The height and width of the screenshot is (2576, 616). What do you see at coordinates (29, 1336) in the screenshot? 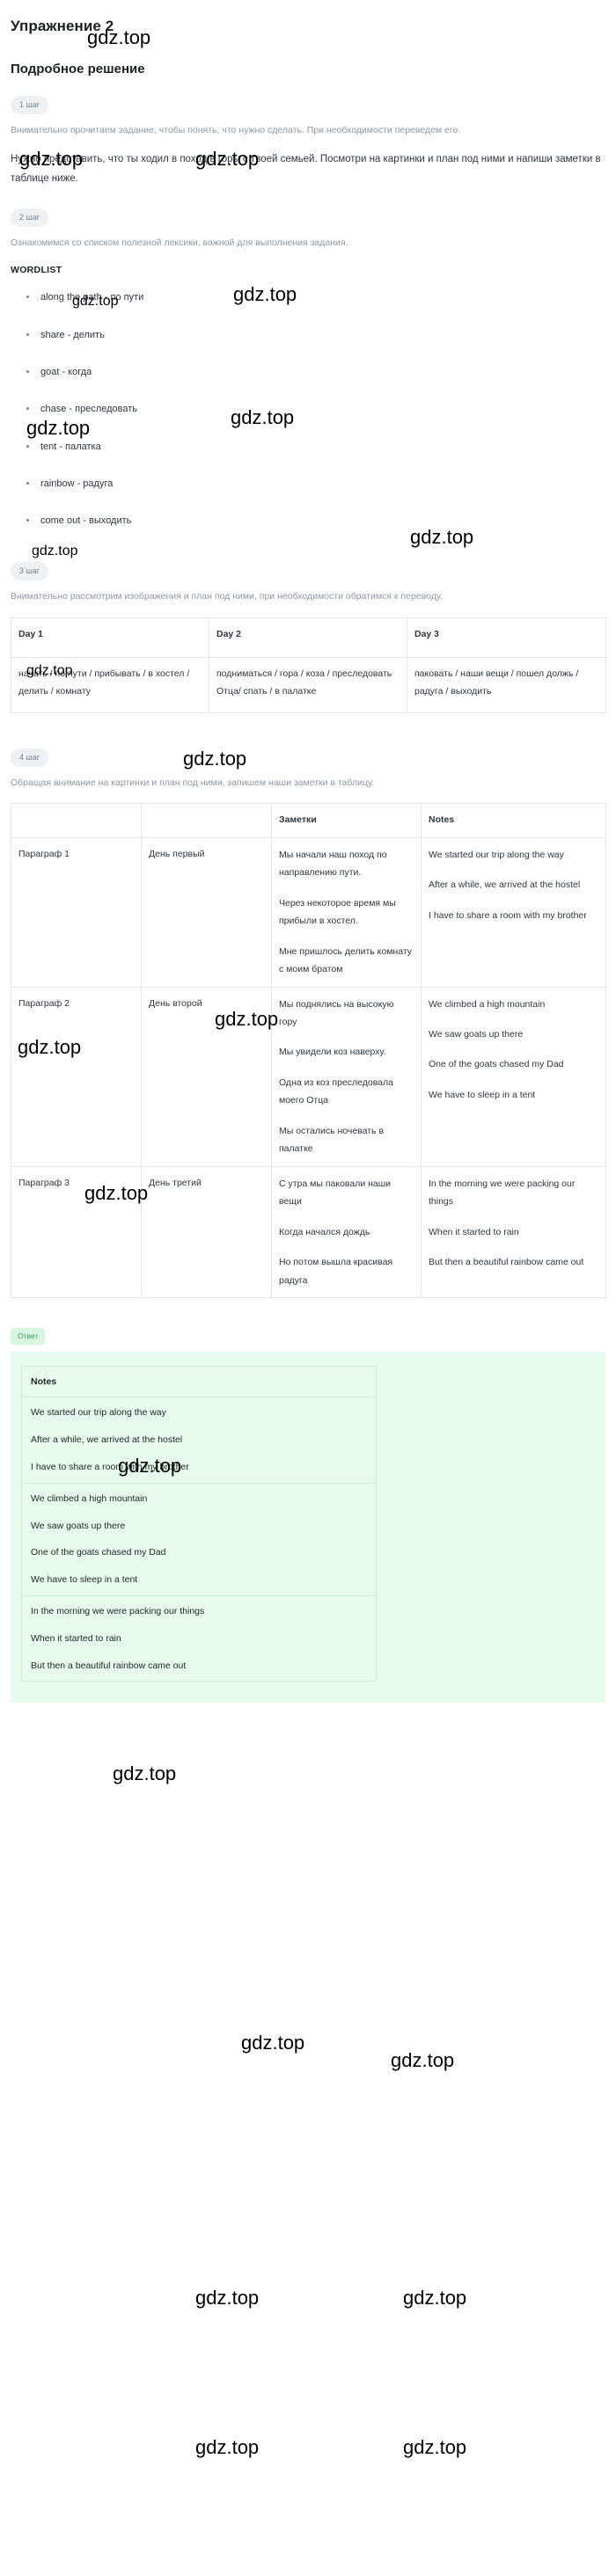
I see `answer-badge: Ответ` at bounding box center [29, 1336].